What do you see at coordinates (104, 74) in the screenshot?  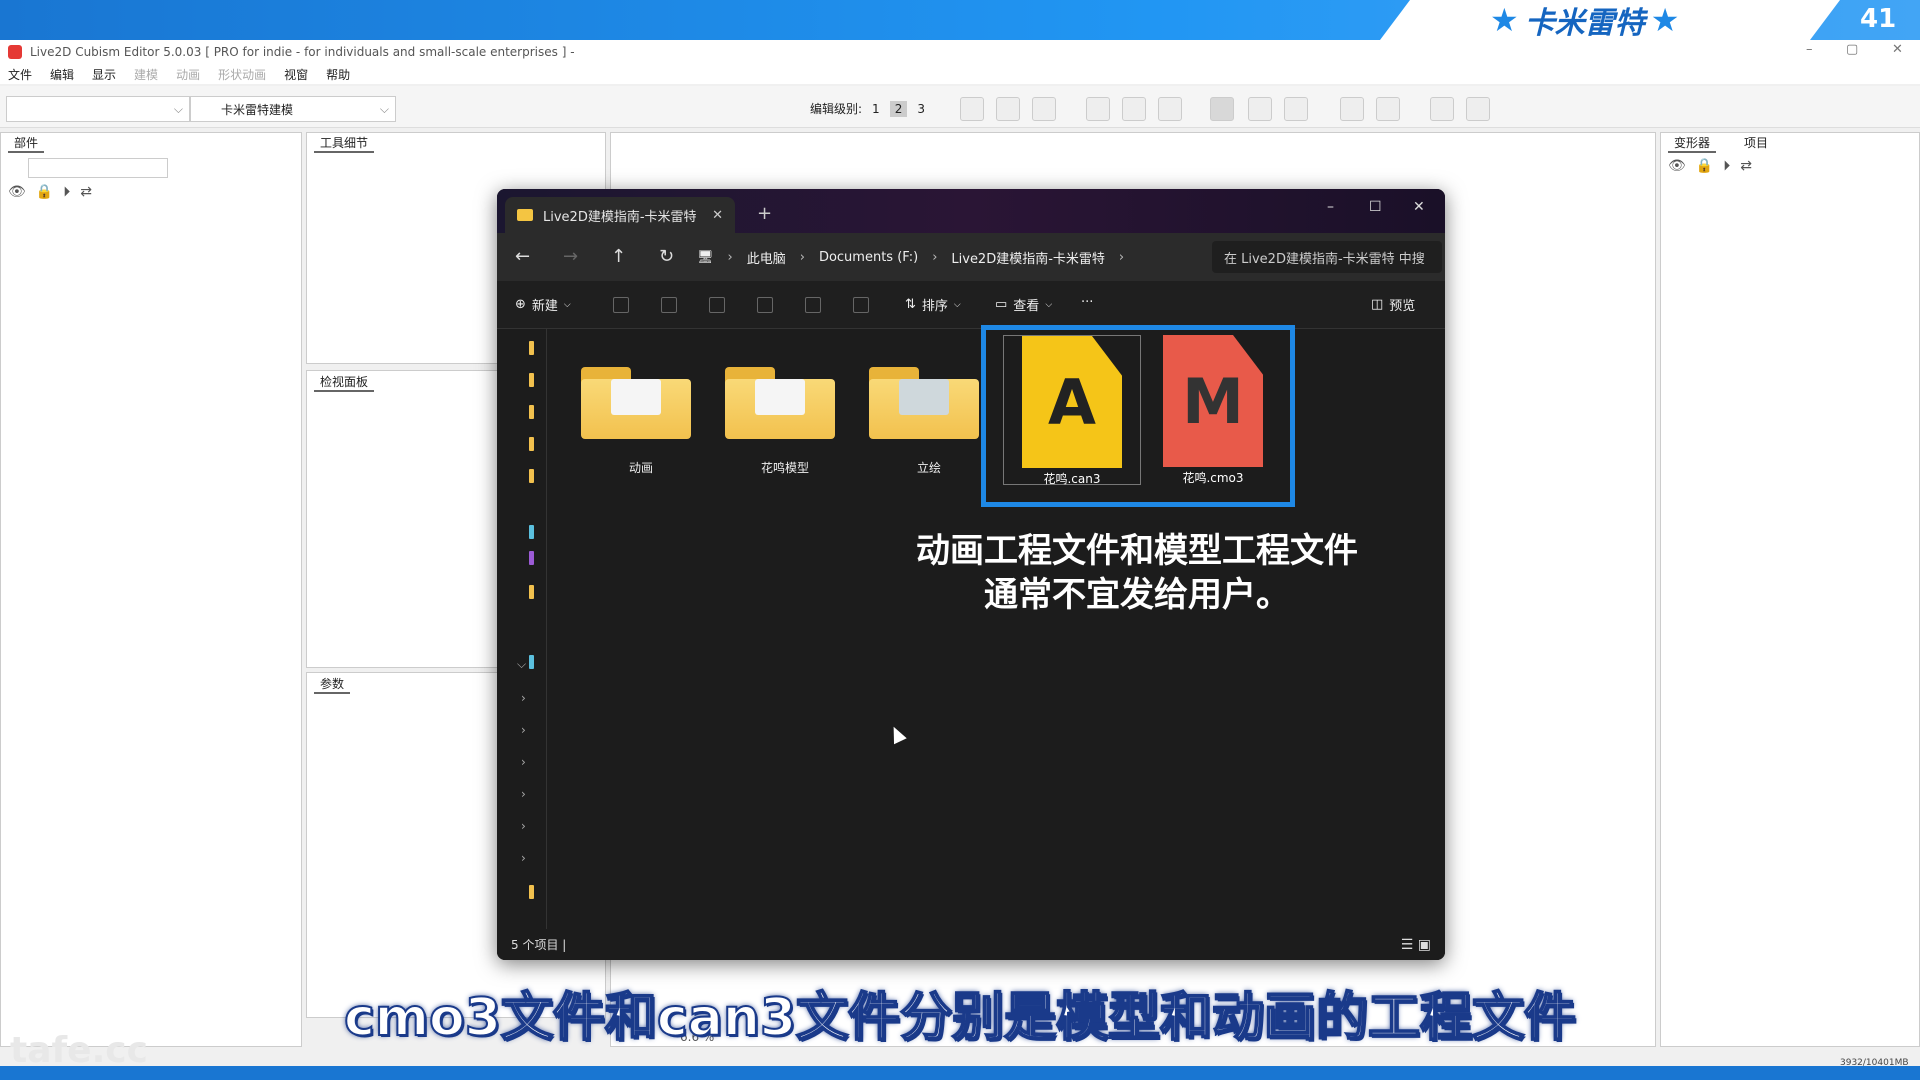 I see `menu-view: 显示` at bounding box center [104, 74].